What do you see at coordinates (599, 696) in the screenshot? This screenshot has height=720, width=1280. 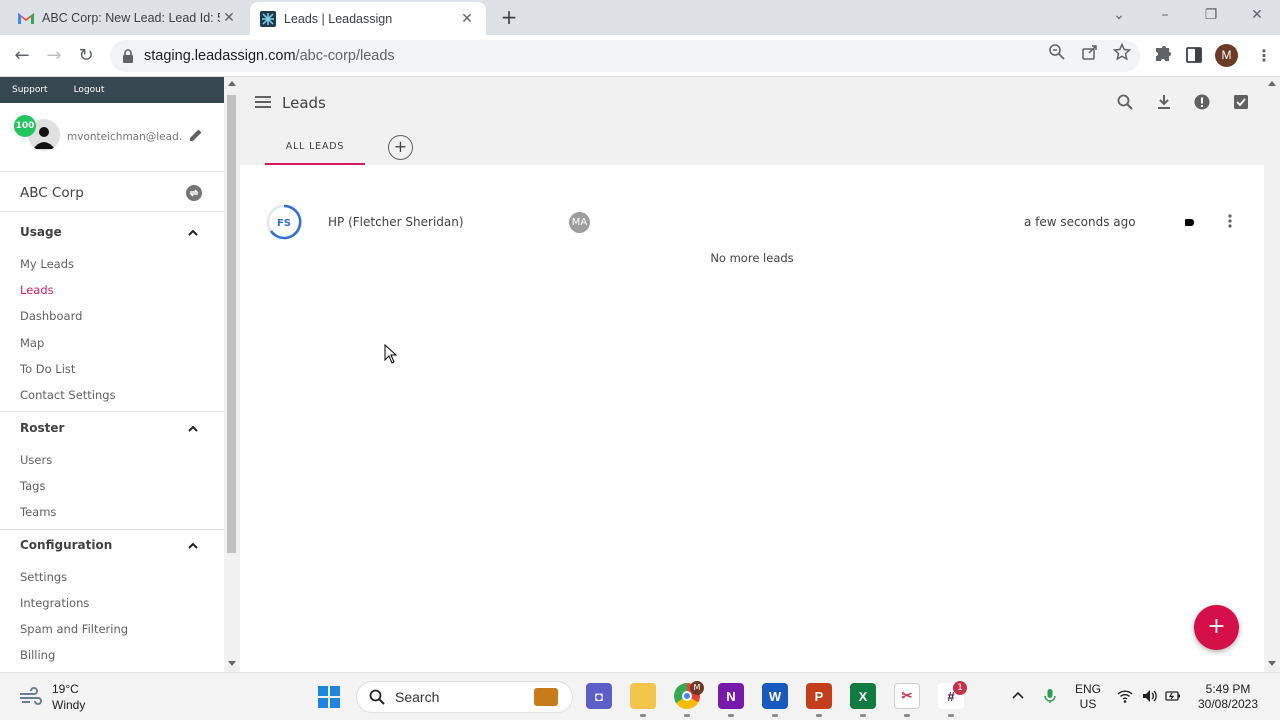 I see `teams-icon: ◘` at bounding box center [599, 696].